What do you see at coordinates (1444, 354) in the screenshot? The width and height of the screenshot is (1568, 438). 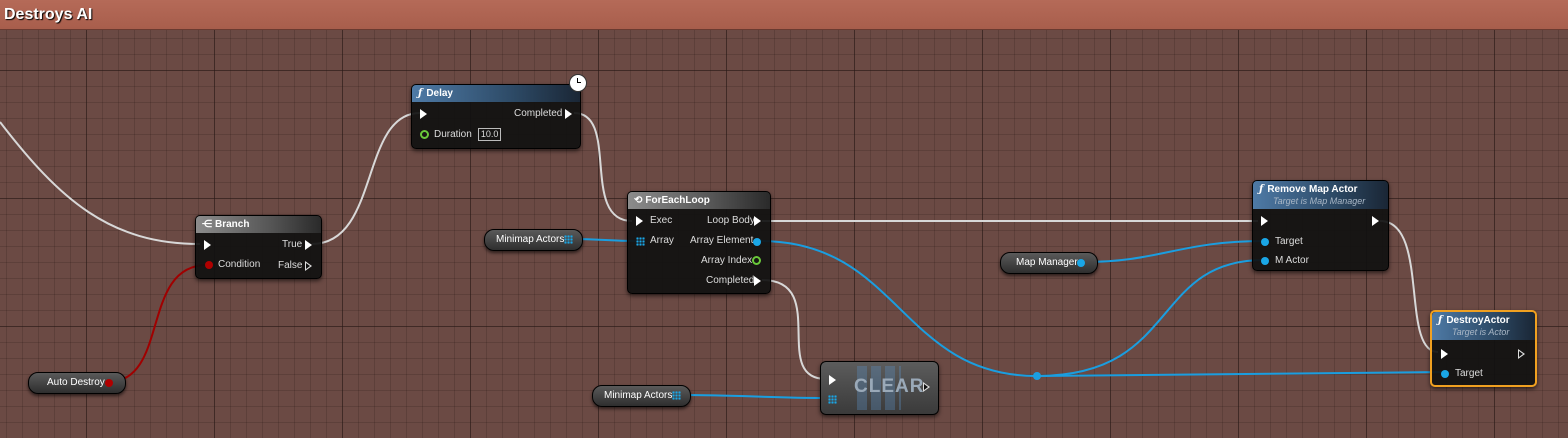 I see `destroy-exec-in-pin` at bounding box center [1444, 354].